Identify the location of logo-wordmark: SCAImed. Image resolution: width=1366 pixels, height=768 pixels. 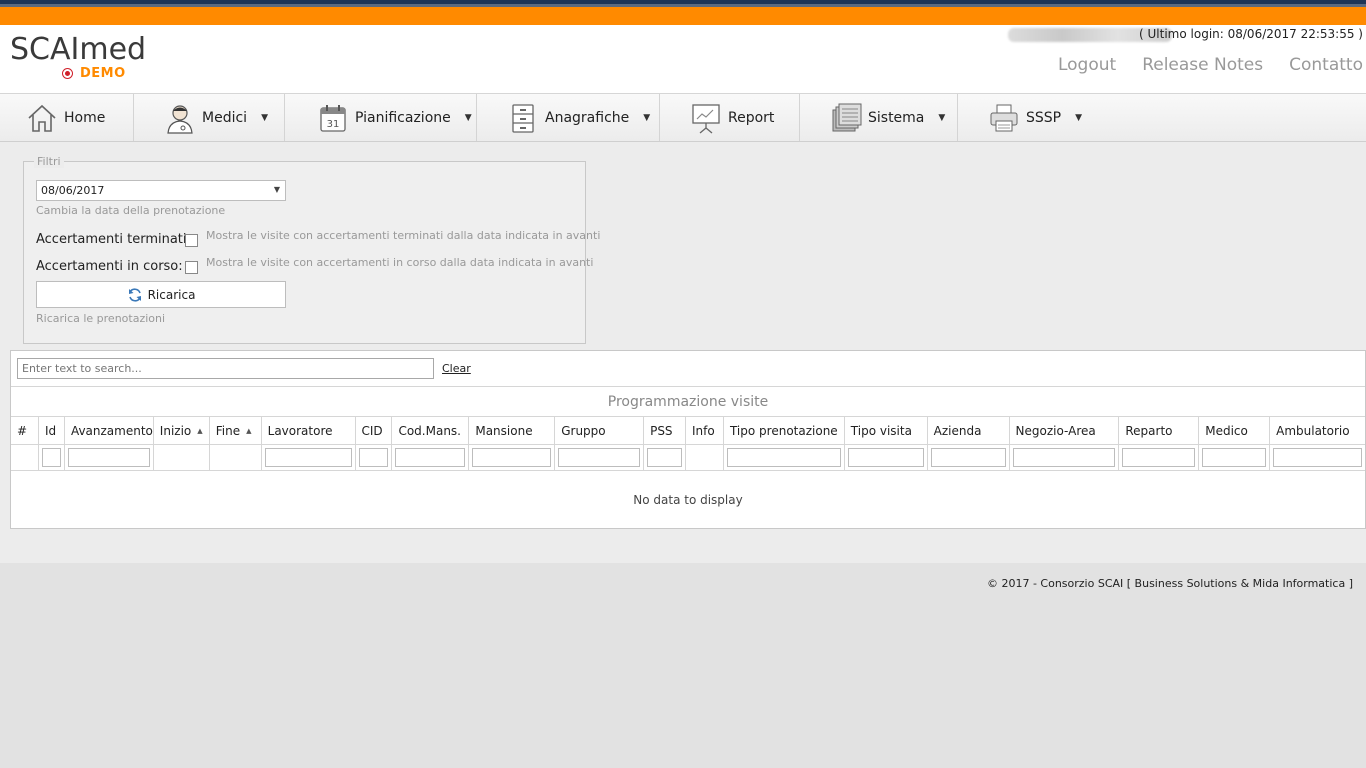
(78, 49).